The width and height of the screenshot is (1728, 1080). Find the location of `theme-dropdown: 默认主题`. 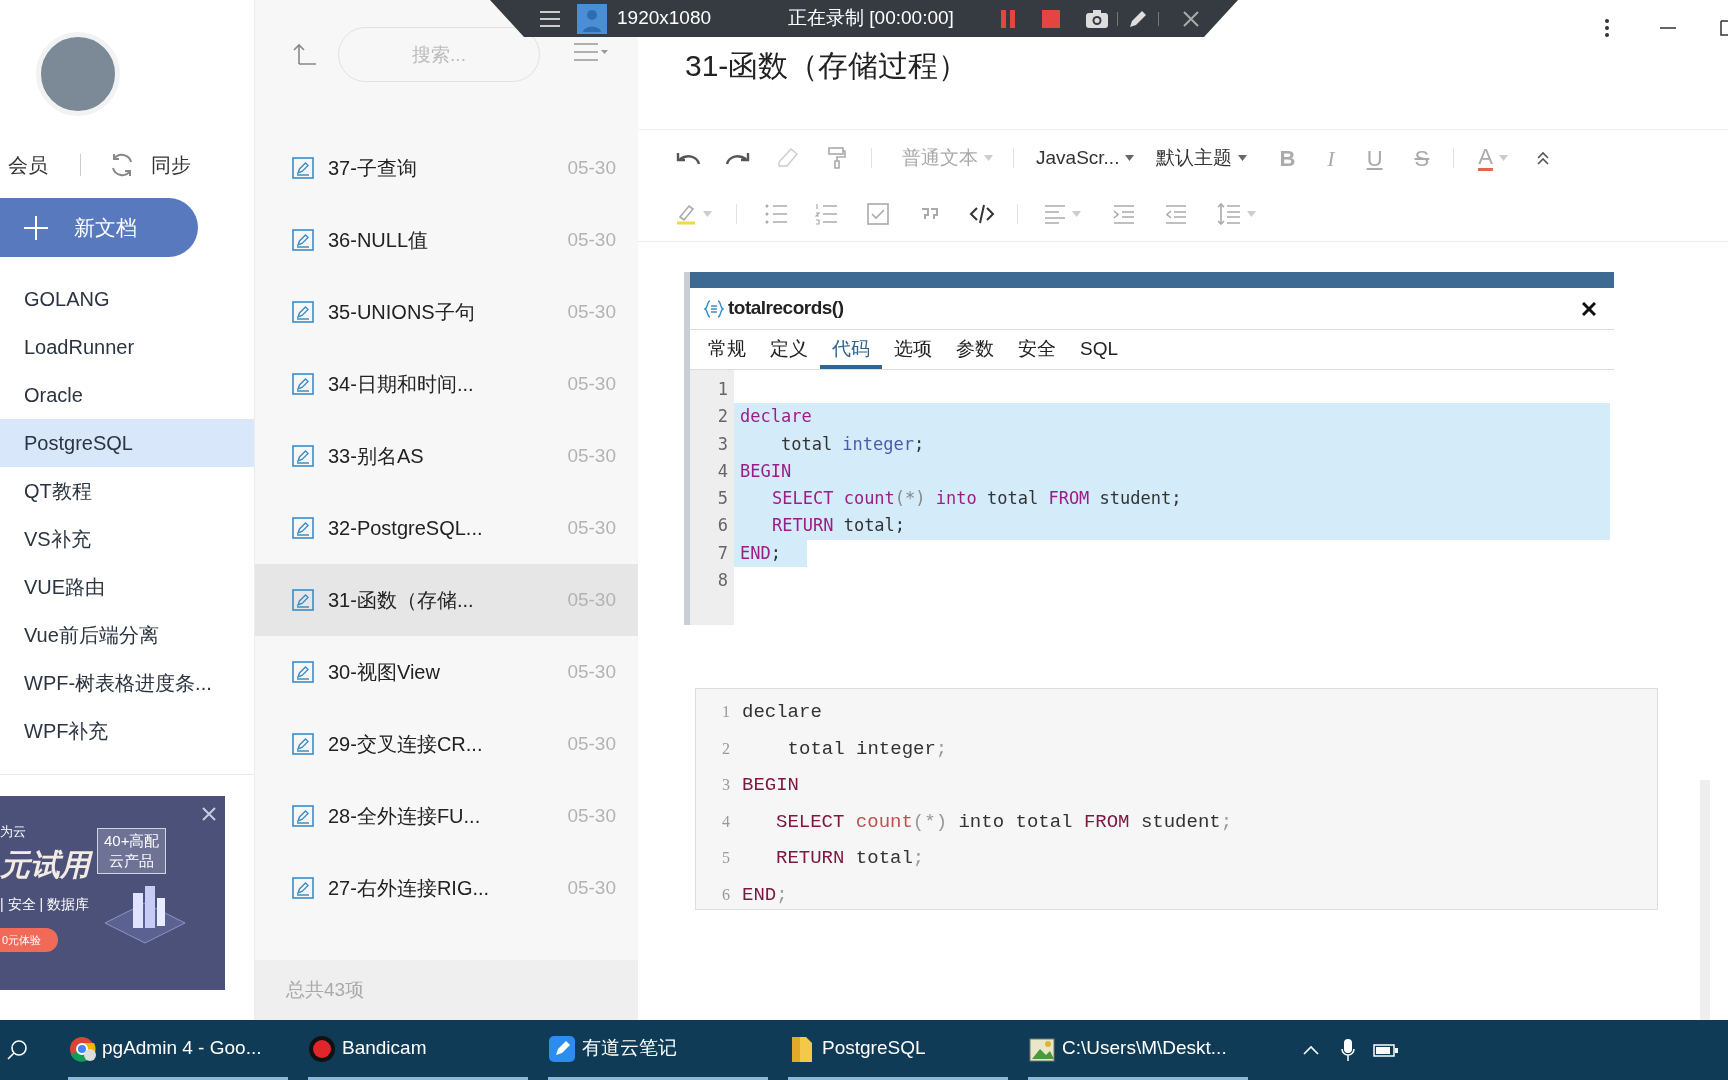

theme-dropdown: 默认主题 is located at coordinates (1202, 158).